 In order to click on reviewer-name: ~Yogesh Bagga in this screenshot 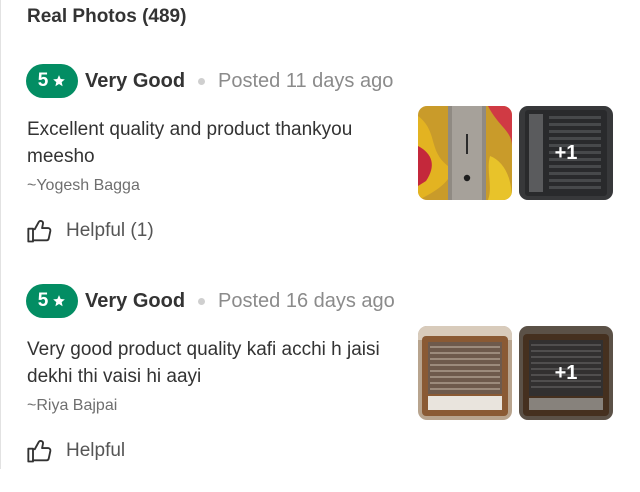, I will do `click(83, 185)`.